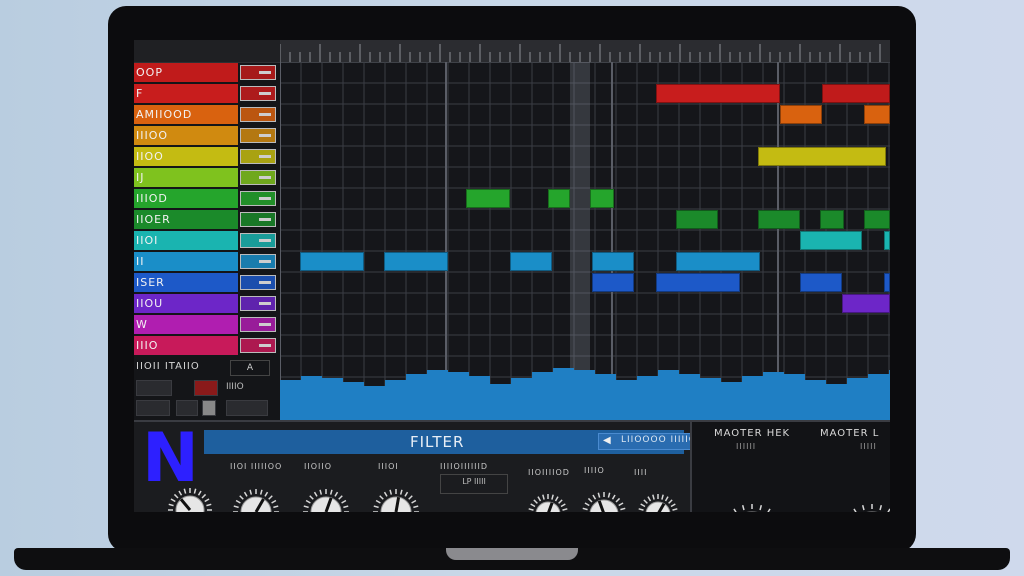 The height and width of the screenshot is (576, 1024). Describe the element at coordinates (207, 72) in the screenshot. I see `track-row: OOP` at that location.